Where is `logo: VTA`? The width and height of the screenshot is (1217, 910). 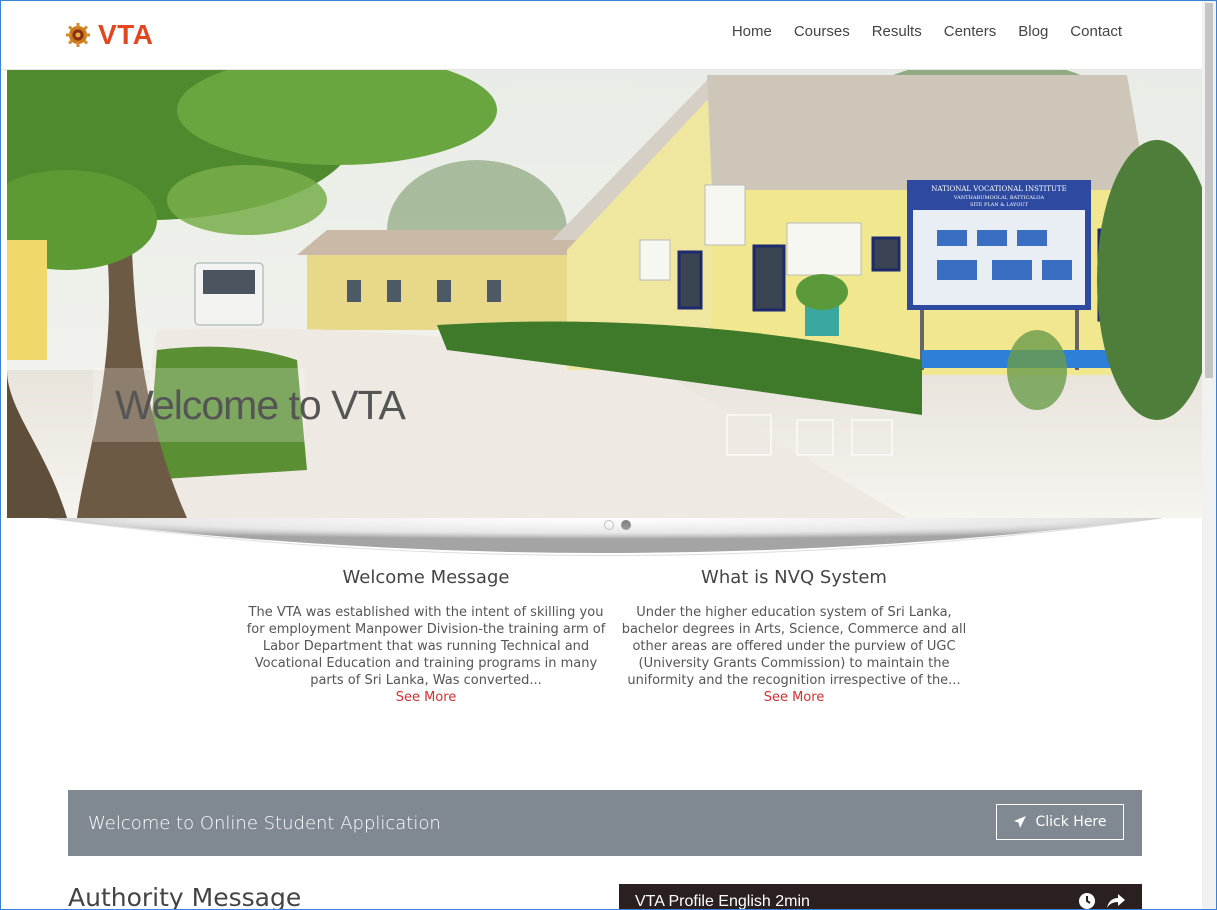
logo: VTA is located at coordinates (109, 35).